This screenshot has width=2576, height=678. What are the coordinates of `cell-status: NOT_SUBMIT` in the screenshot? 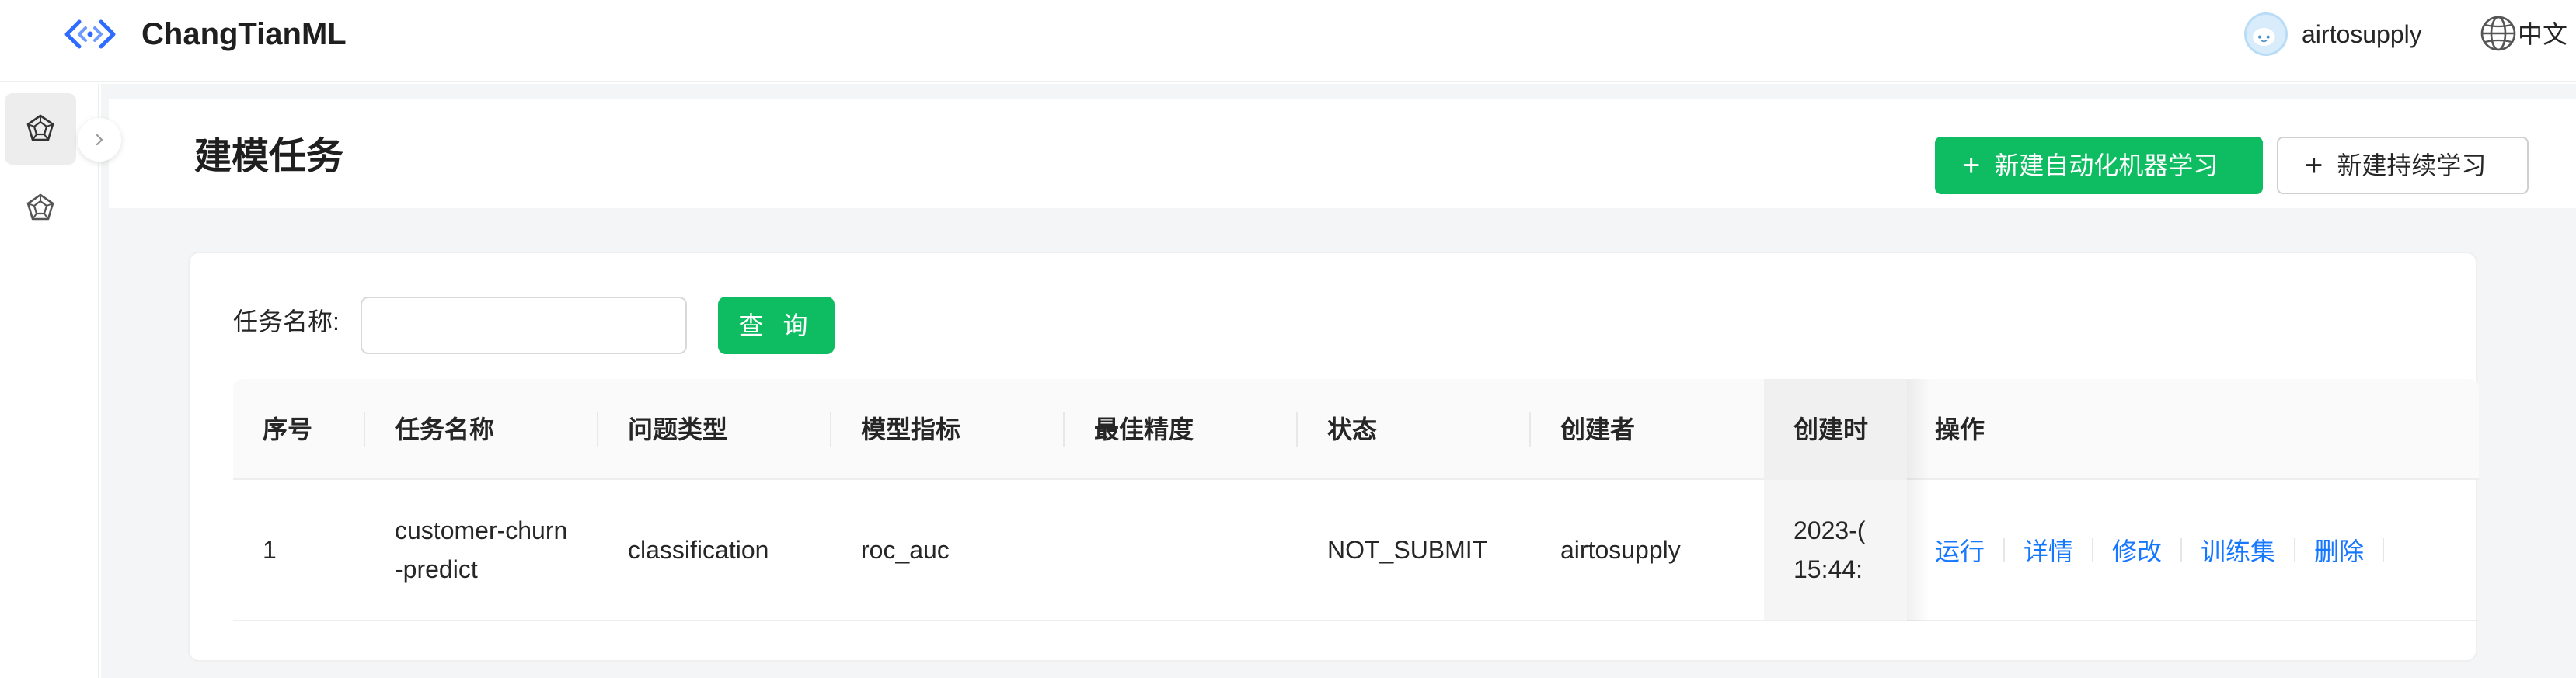 It's located at (1407, 550).